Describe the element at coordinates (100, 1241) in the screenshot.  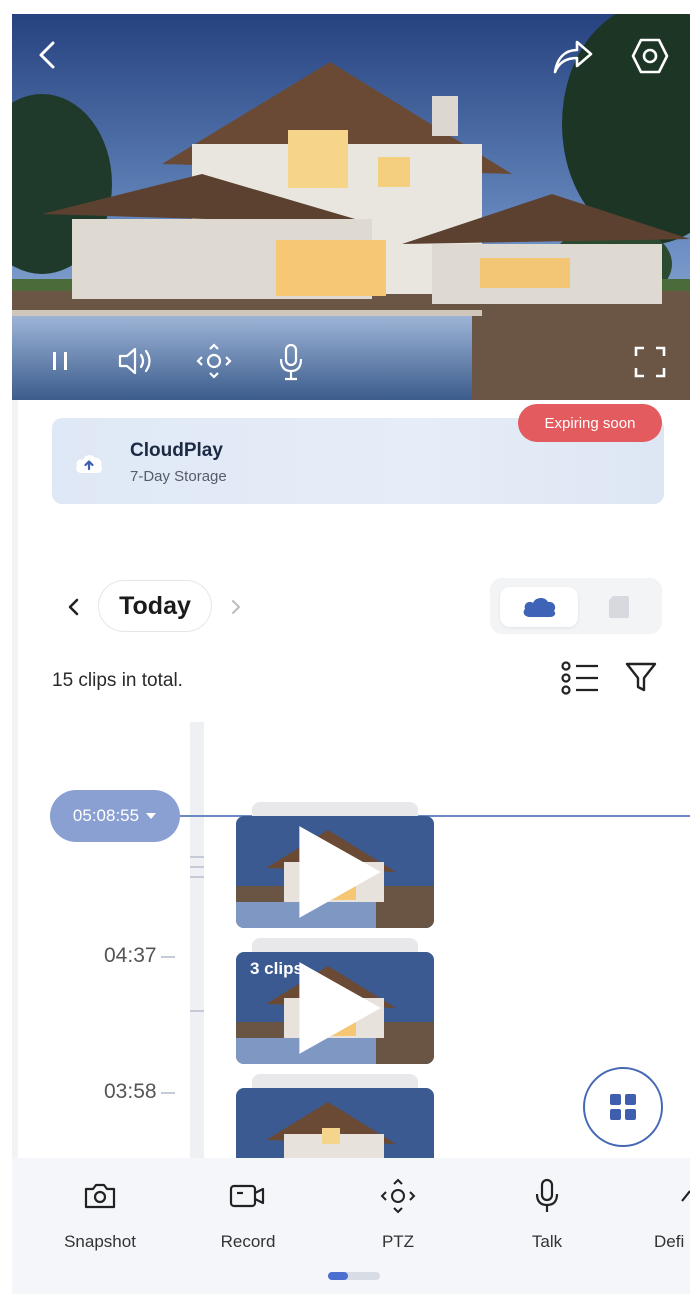
I see `snapshot-label: Snapshot` at that location.